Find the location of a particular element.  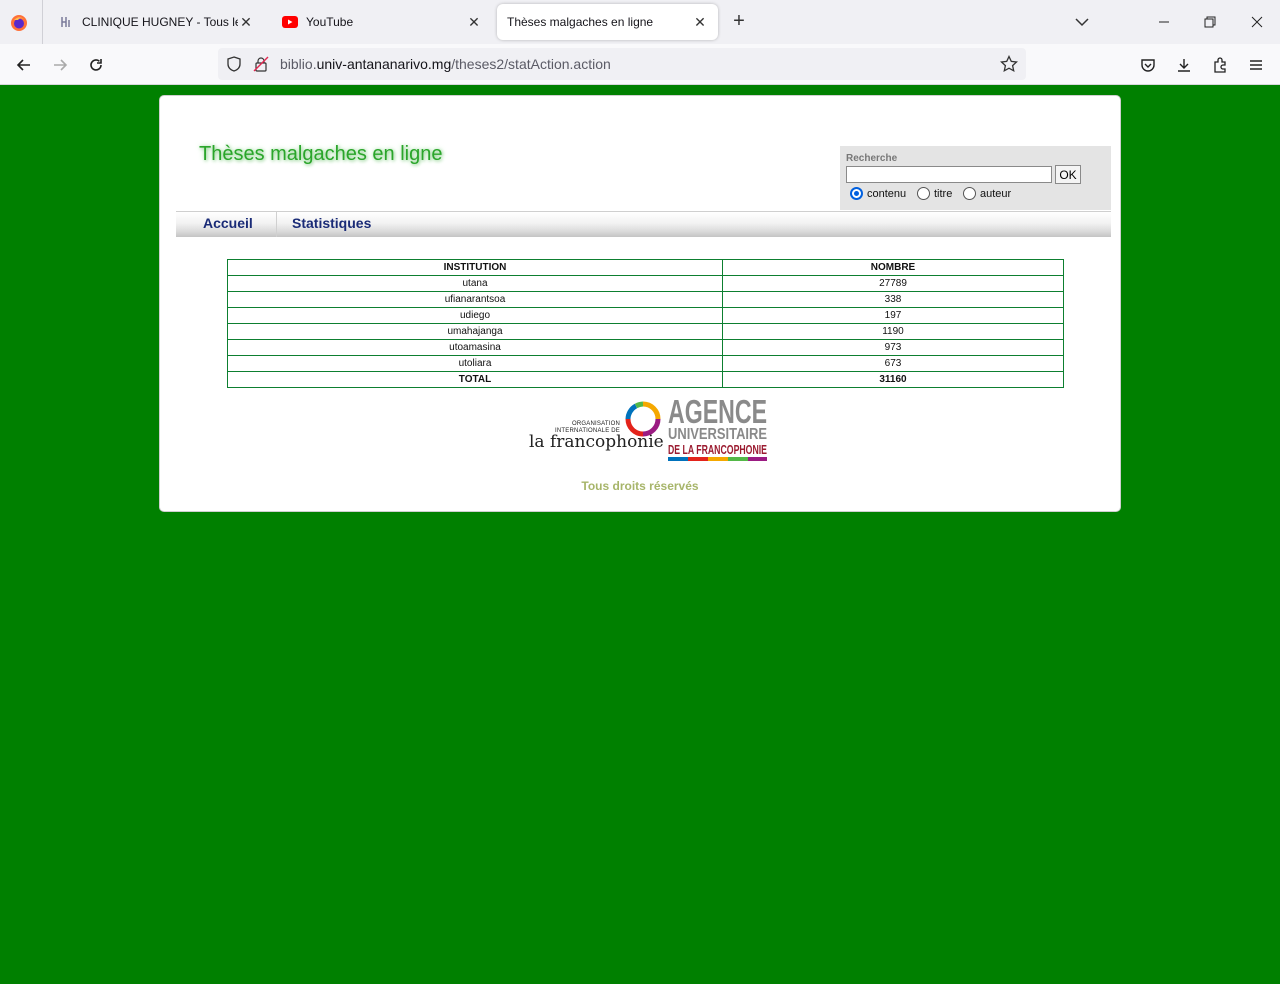

tab-clinique: CLINIQUE HUGNEY - Tous les fa ✕ is located at coordinates (156, 22).